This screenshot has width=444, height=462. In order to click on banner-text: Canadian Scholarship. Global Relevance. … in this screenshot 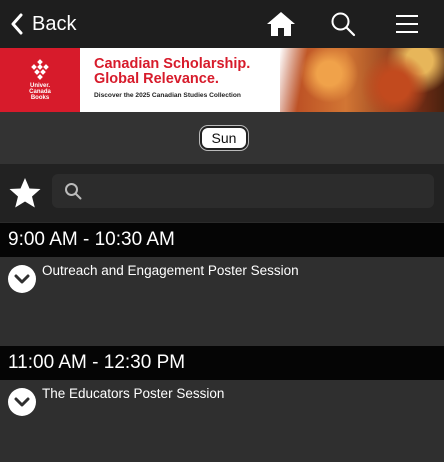, I will do `click(199, 78)`.